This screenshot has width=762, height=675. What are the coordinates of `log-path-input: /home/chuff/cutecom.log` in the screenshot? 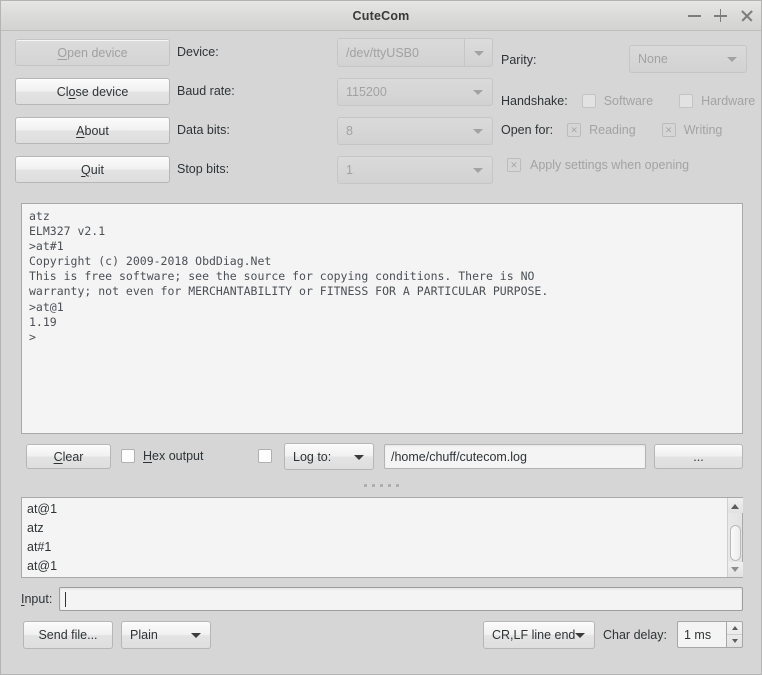 It's located at (515, 456).